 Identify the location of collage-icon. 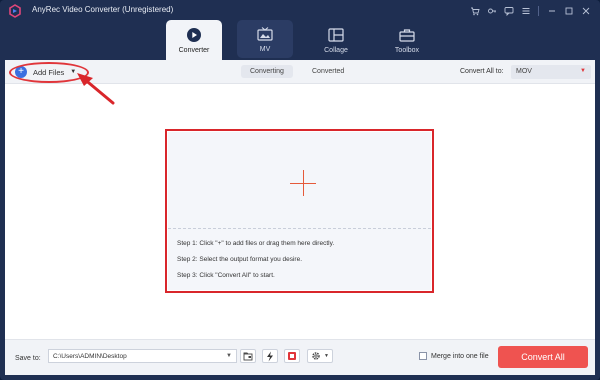
(336, 35).